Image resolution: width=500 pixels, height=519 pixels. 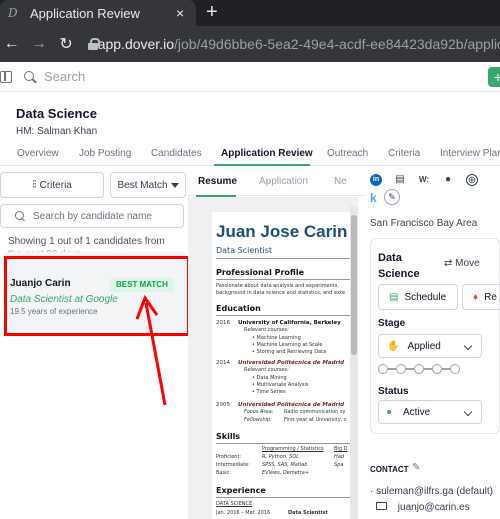 What do you see at coordinates (448, 180) in the screenshot?
I see `github-icon: ●` at bounding box center [448, 180].